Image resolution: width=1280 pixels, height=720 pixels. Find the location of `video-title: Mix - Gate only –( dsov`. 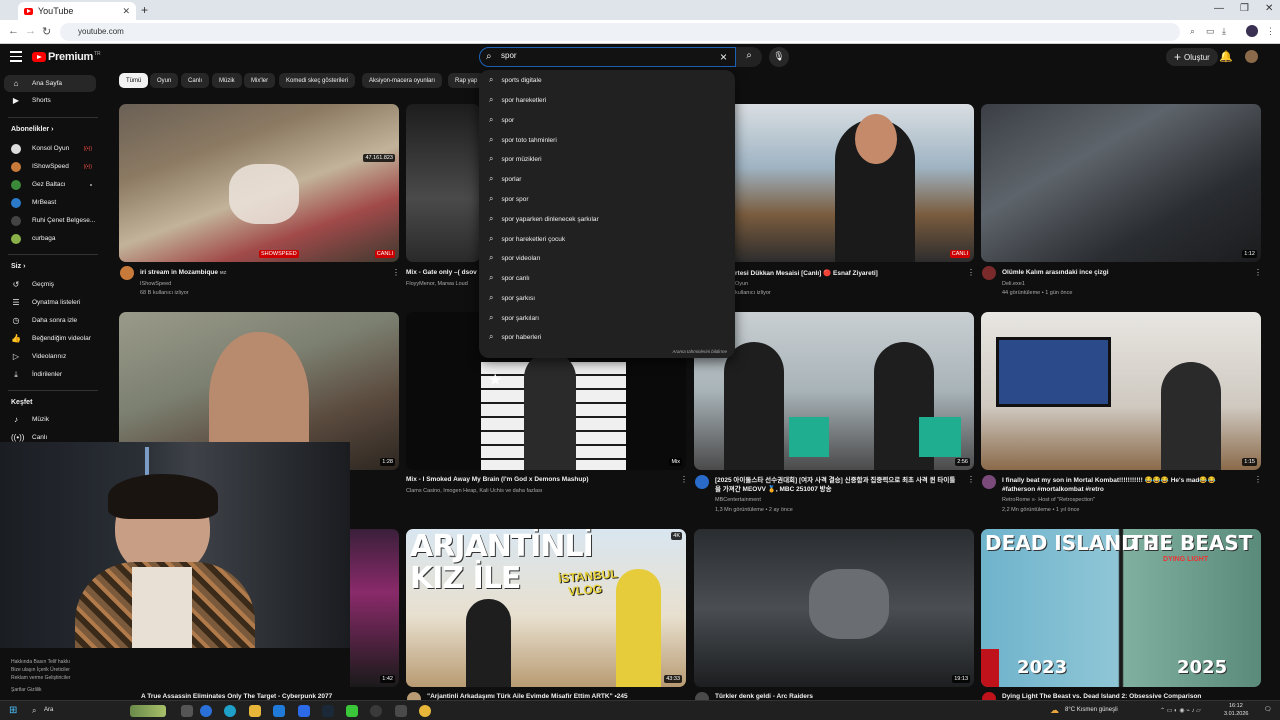

video-title: Mix - Gate only –( dsov is located at coordinates (442, 272).